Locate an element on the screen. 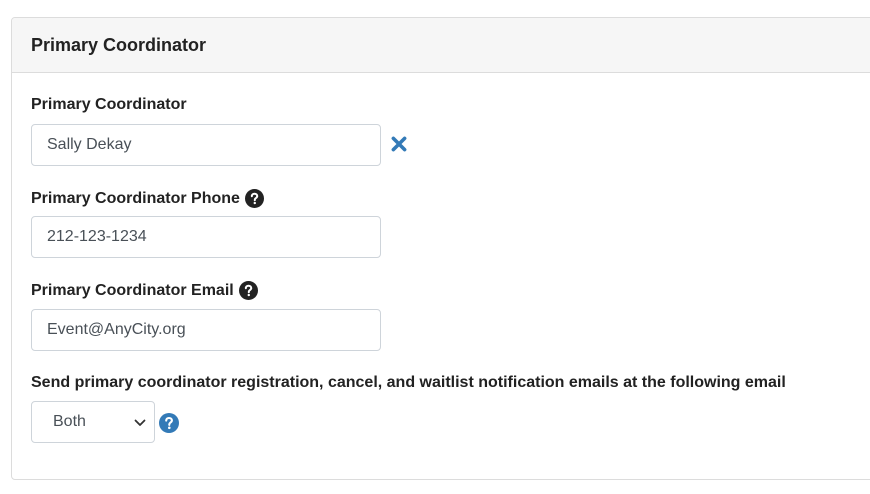 The width and height of the screenshot is (870, 494). phone-label-text: Primary Coordinator Phone is located at coordinates (135, 198).